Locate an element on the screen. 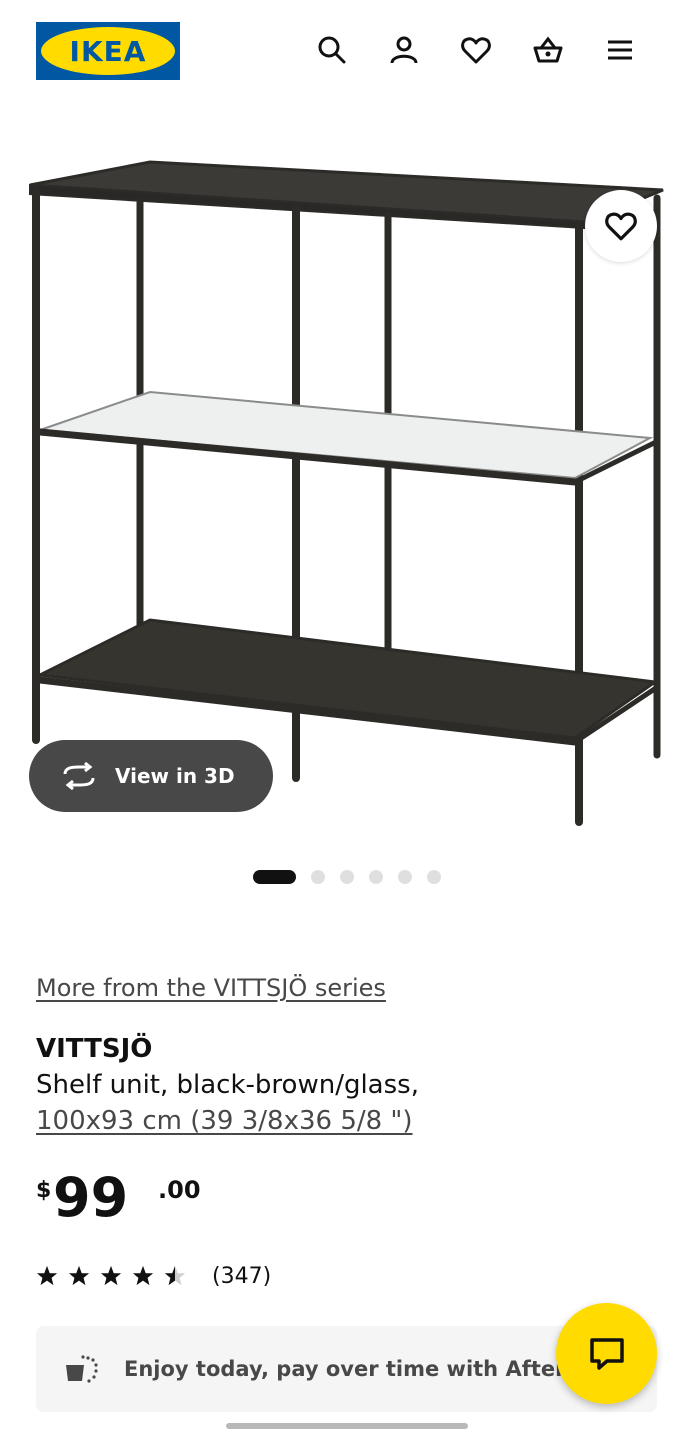  favorites-icon is located at coordinates (476, 50).